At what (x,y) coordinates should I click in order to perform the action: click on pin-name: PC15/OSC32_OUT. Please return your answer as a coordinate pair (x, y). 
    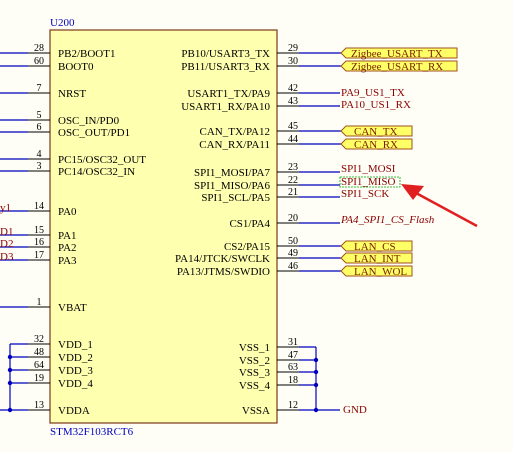
    Looking at the image, I should click on (102, 160).